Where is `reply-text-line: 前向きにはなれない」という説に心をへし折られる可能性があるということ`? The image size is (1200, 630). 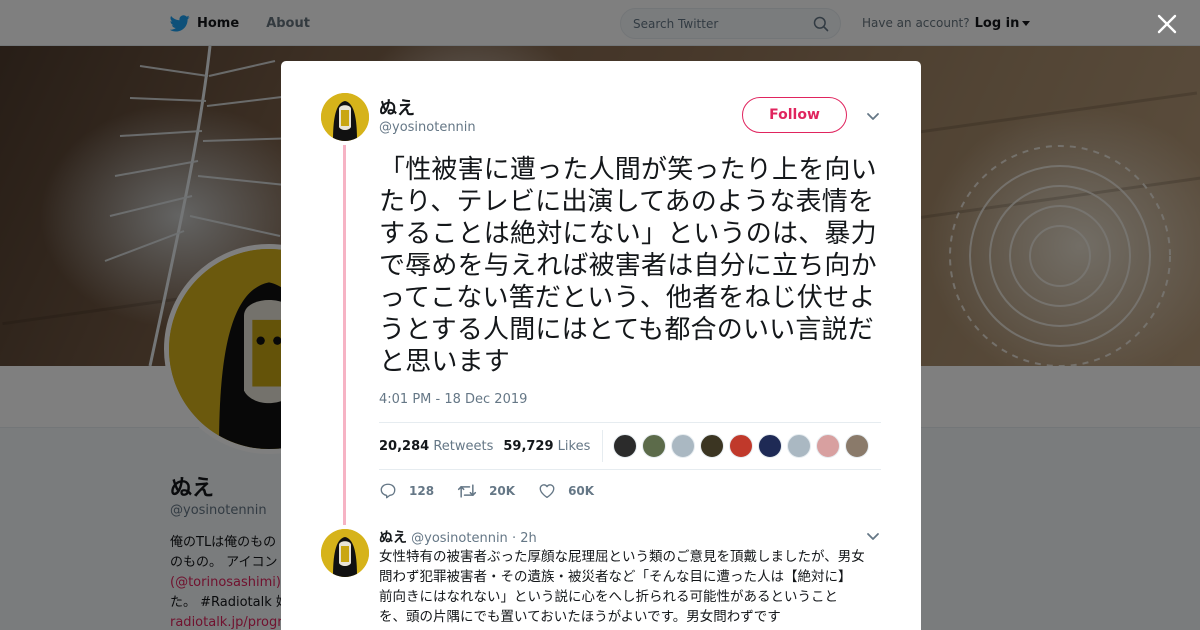
reply-text-line: 前向きにはなれない」という説に心をへし折られる可能性があるということ is located at coordinates (608, 597).